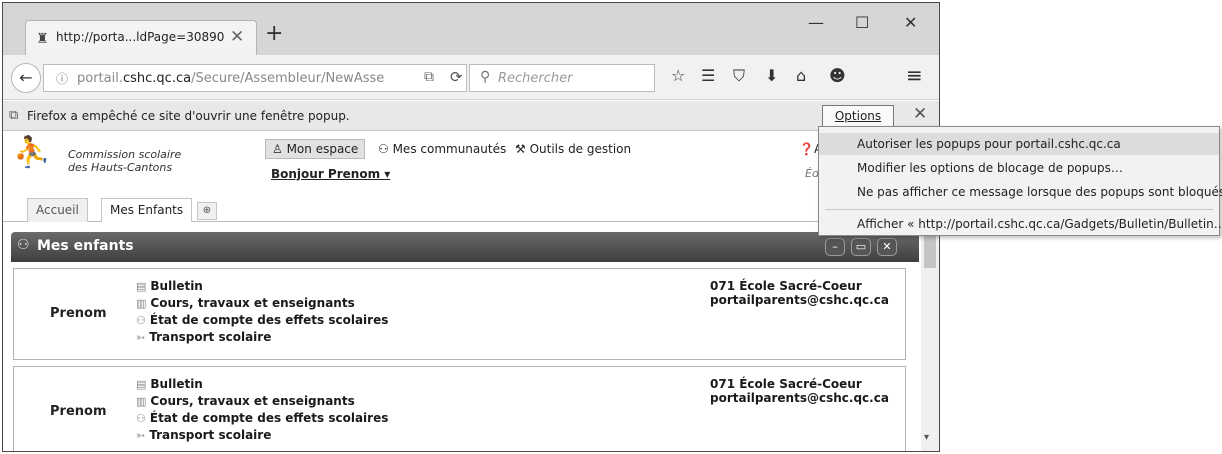  Describe the element at coordinates (771, 76) in the screenshot. I see `download-icon: ⬇` at that location.